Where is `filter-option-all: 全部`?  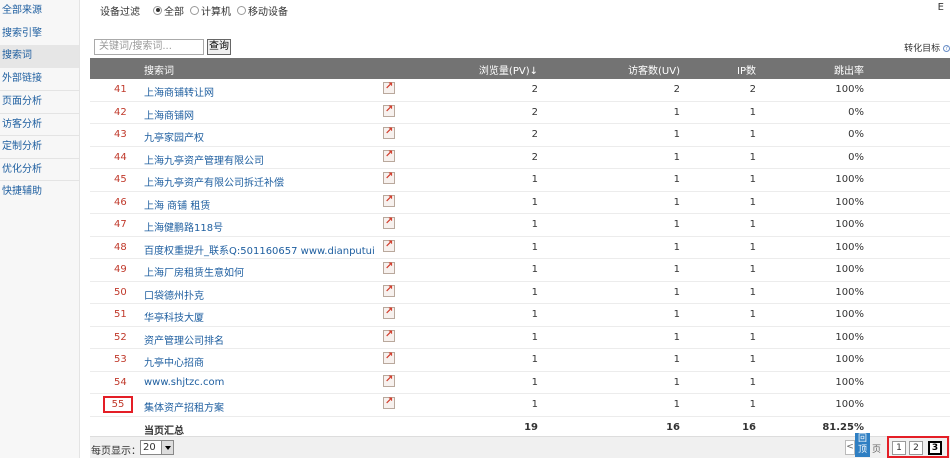
filter-option-all: 全部 is located at coordinates (168, 10).